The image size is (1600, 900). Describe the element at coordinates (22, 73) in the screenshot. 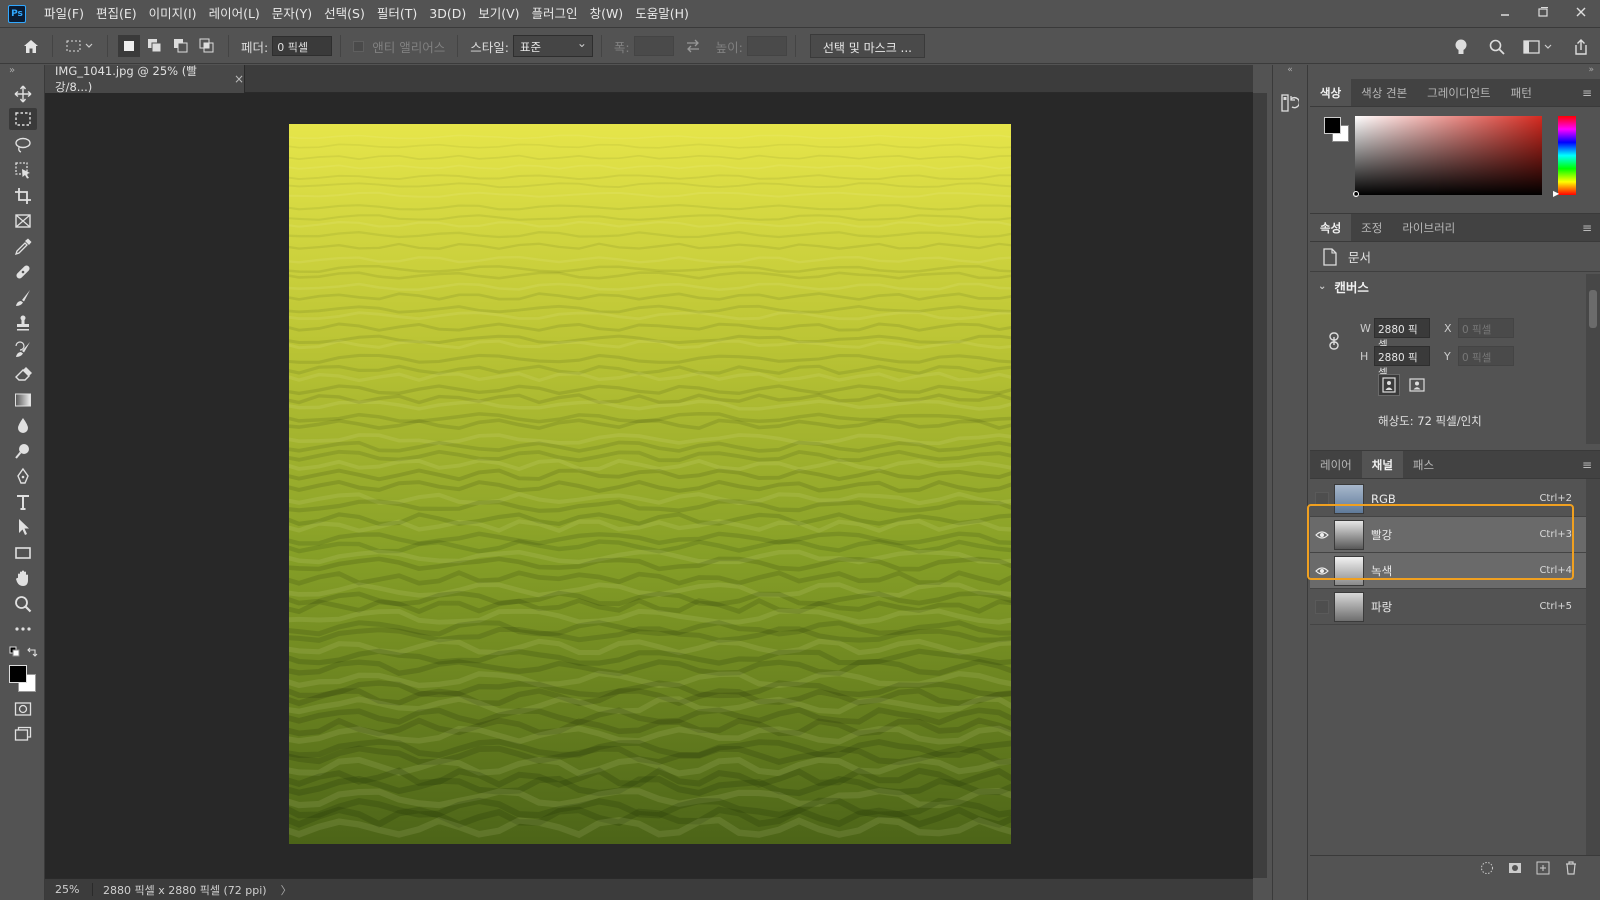

I see `tools-collapse-icon: »` at that location.